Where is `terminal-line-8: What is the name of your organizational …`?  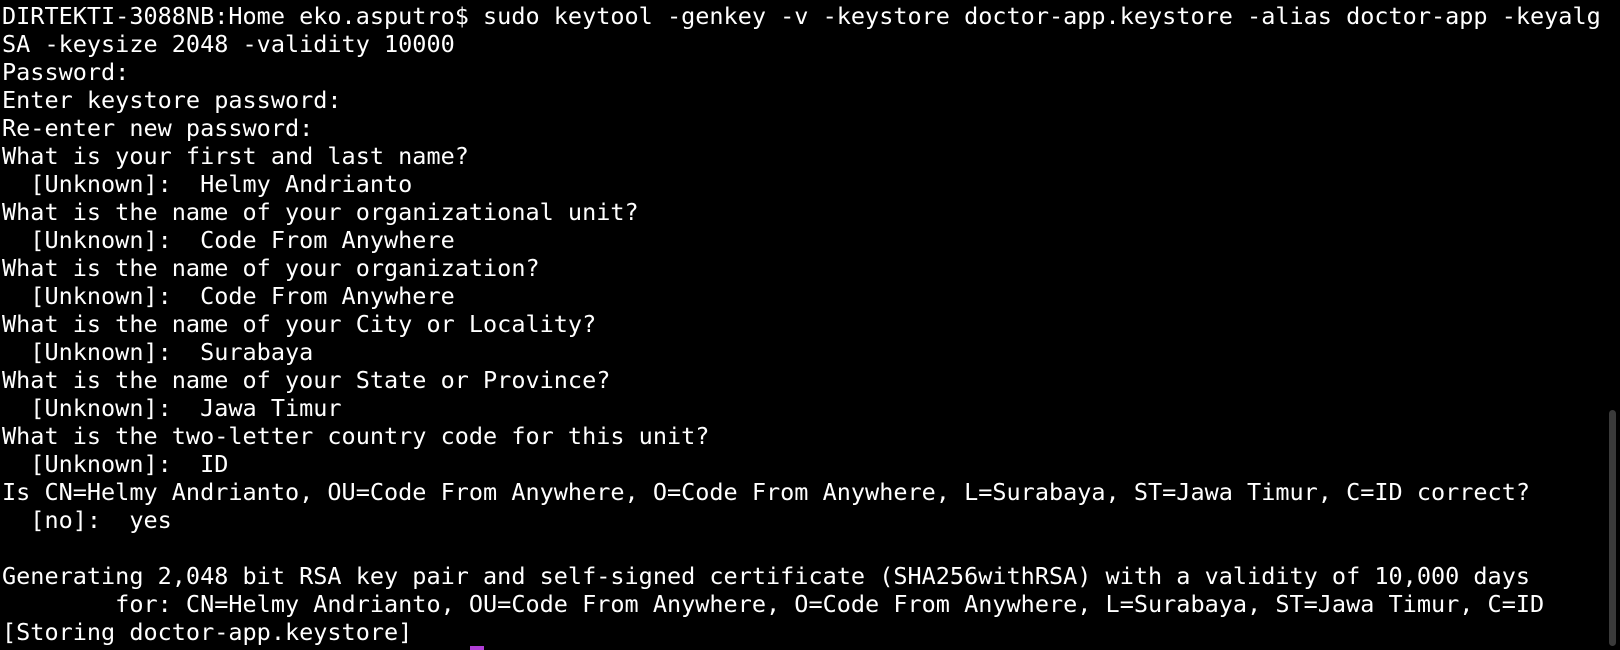
terminal-line-8: What is the name of your organizational … is located at coordinates (320, 212).